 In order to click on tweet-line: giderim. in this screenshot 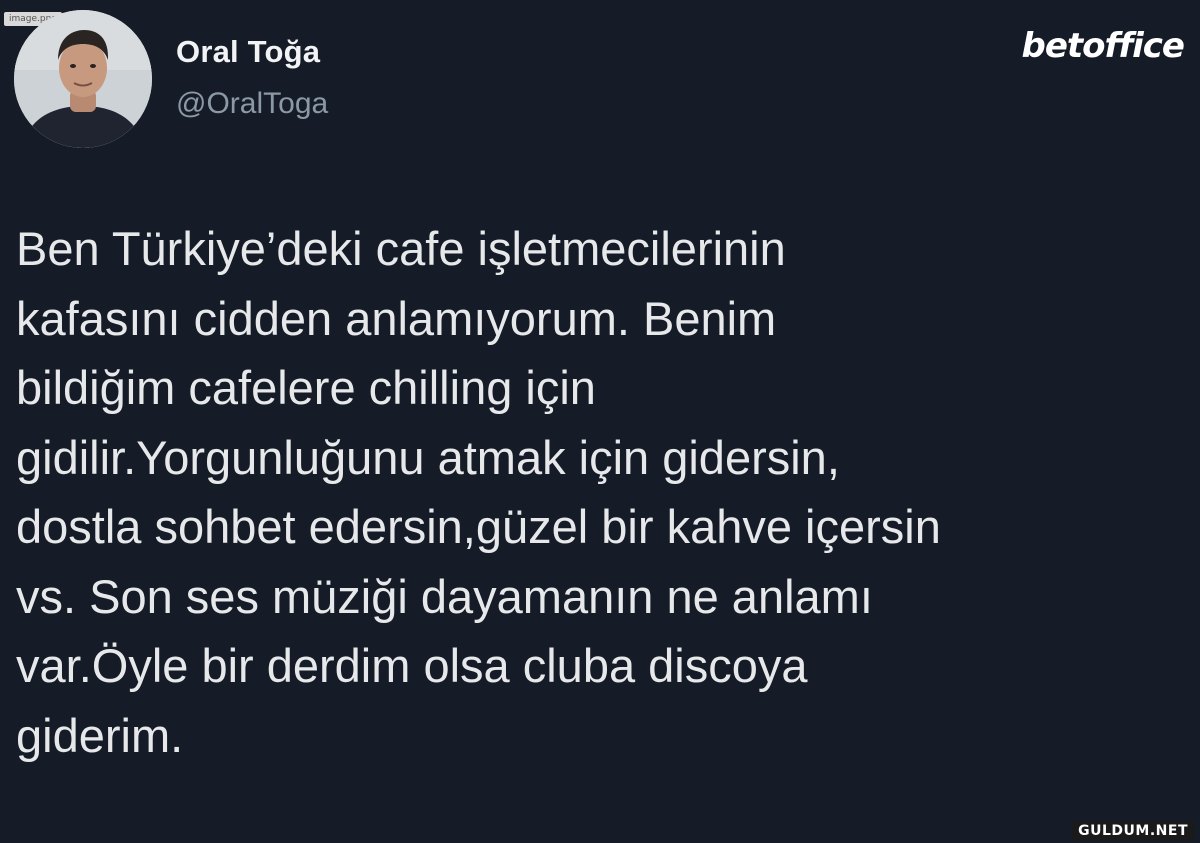, I will do `click(100, 735)`.